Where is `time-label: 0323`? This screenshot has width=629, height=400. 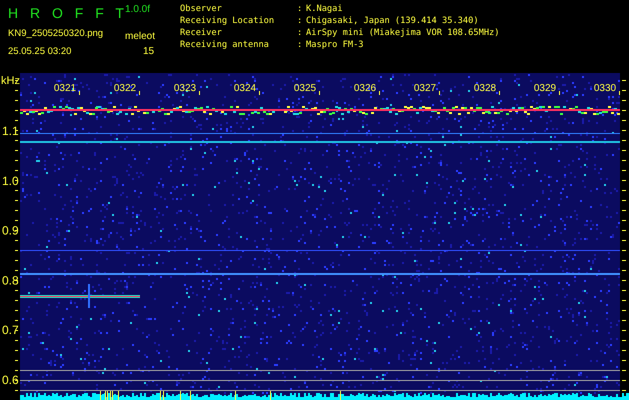 time-label: 0323 is located at coordinates (185, 88).